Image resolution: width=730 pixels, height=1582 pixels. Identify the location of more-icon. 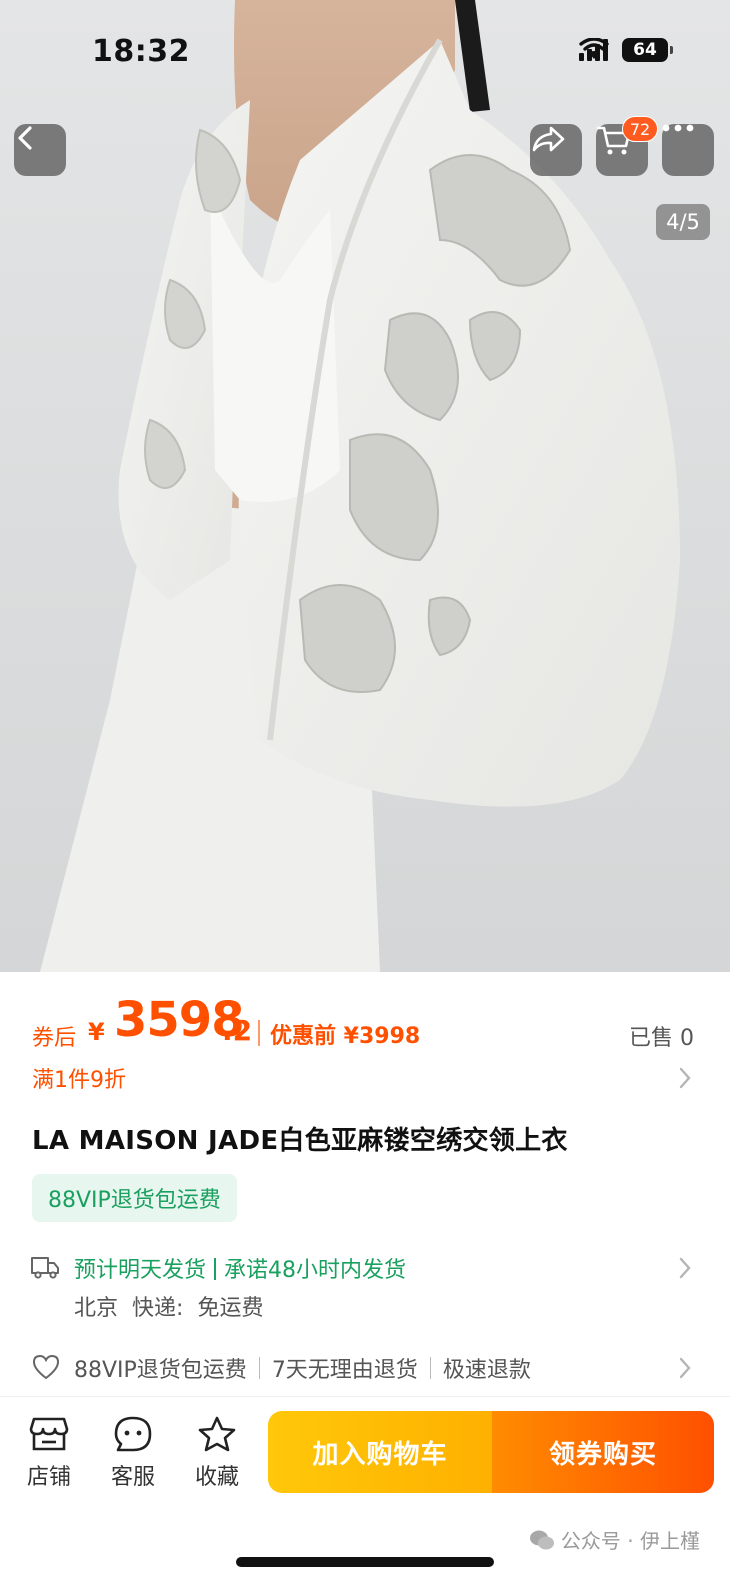
(678, 128).